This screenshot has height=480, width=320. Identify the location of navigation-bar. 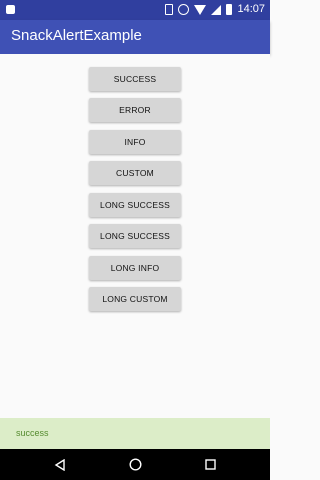
(135, 464).